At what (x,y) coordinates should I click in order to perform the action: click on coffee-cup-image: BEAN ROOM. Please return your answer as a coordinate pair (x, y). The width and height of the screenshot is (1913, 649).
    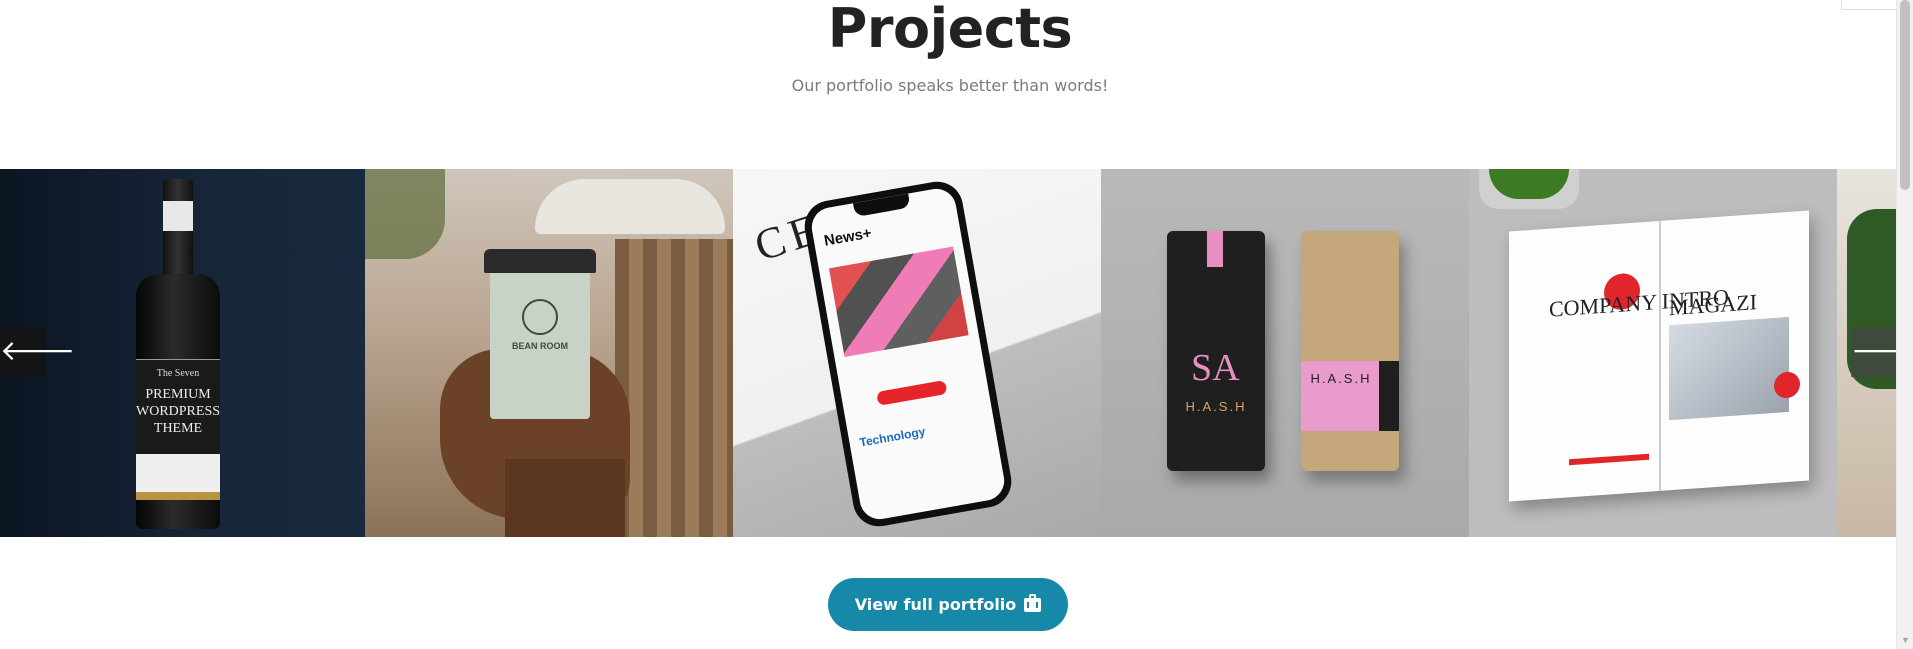
    Looking at the image, I should click on (540, 334).